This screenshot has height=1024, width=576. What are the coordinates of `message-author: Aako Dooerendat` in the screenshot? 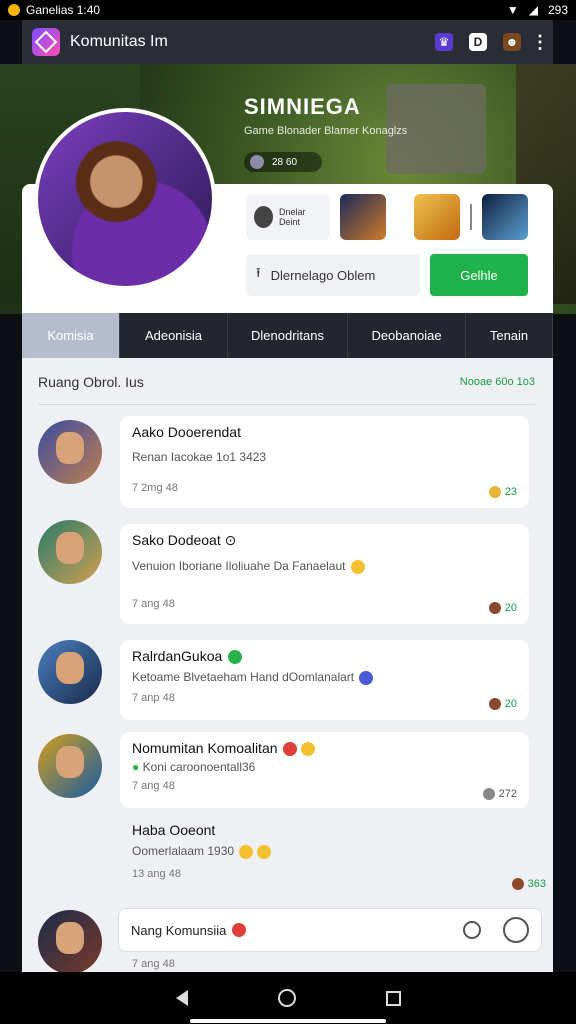 It's located at (186, 432).